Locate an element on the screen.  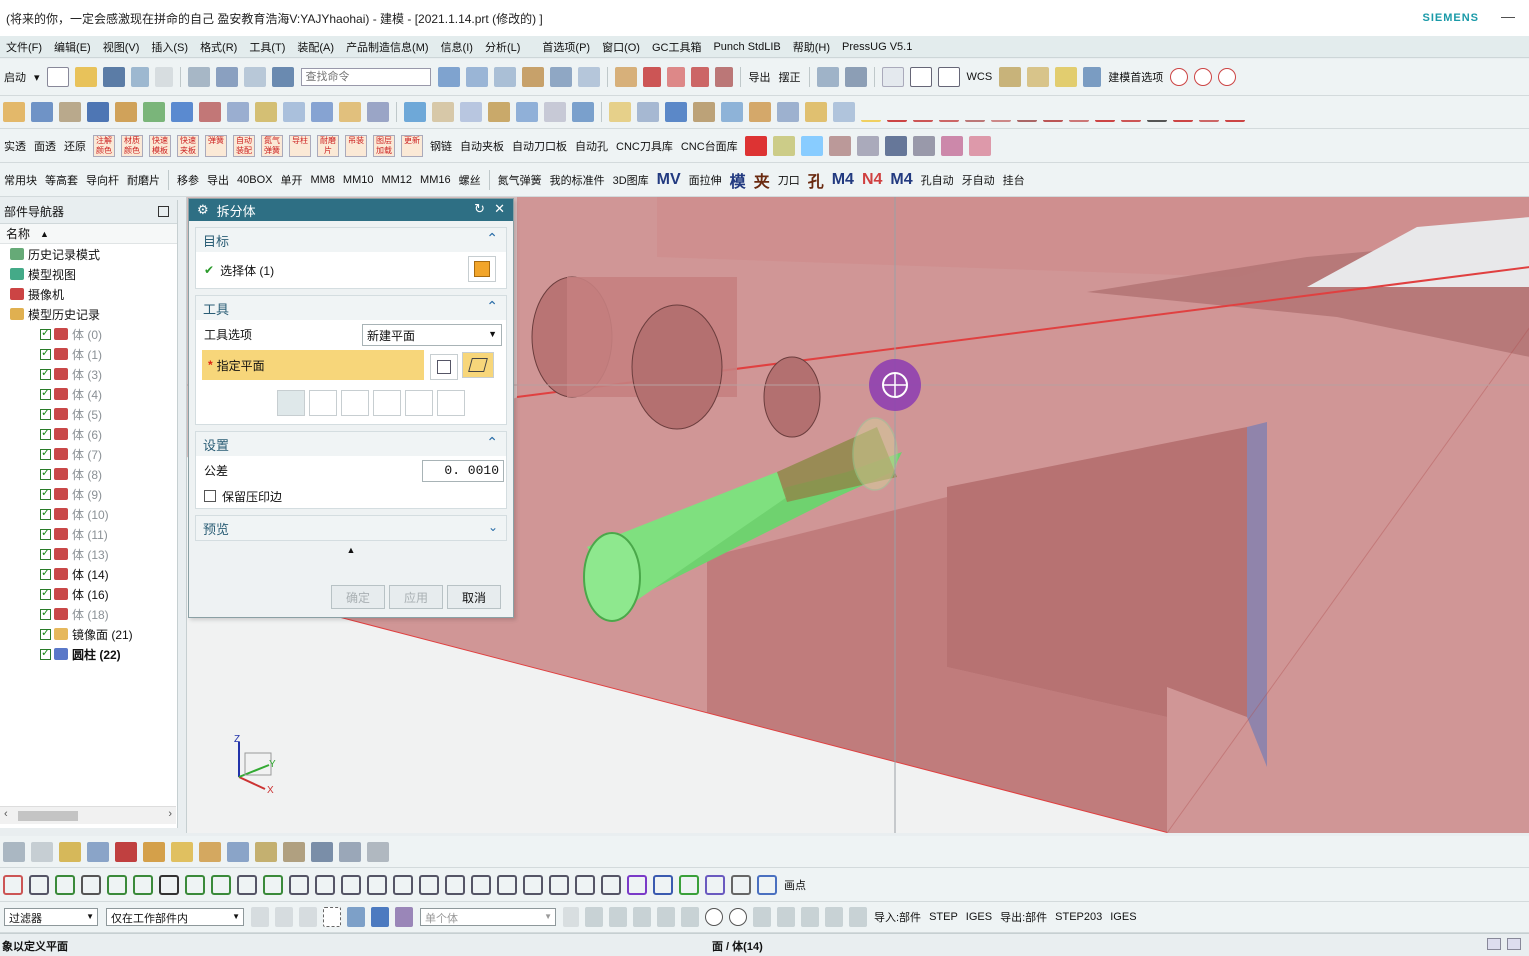
menu-item: 文件(F) is located at coordinates (24, 47).